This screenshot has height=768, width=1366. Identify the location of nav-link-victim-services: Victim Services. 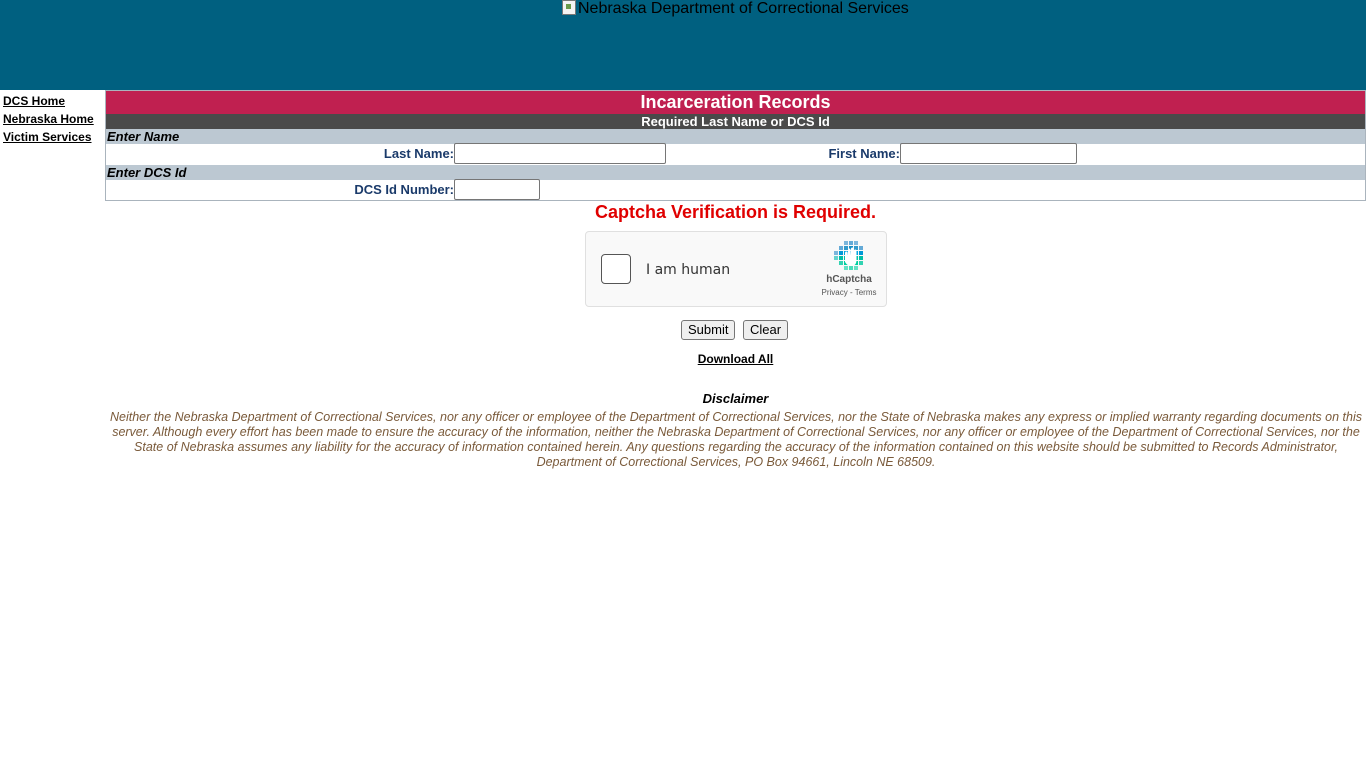
(53, 137).